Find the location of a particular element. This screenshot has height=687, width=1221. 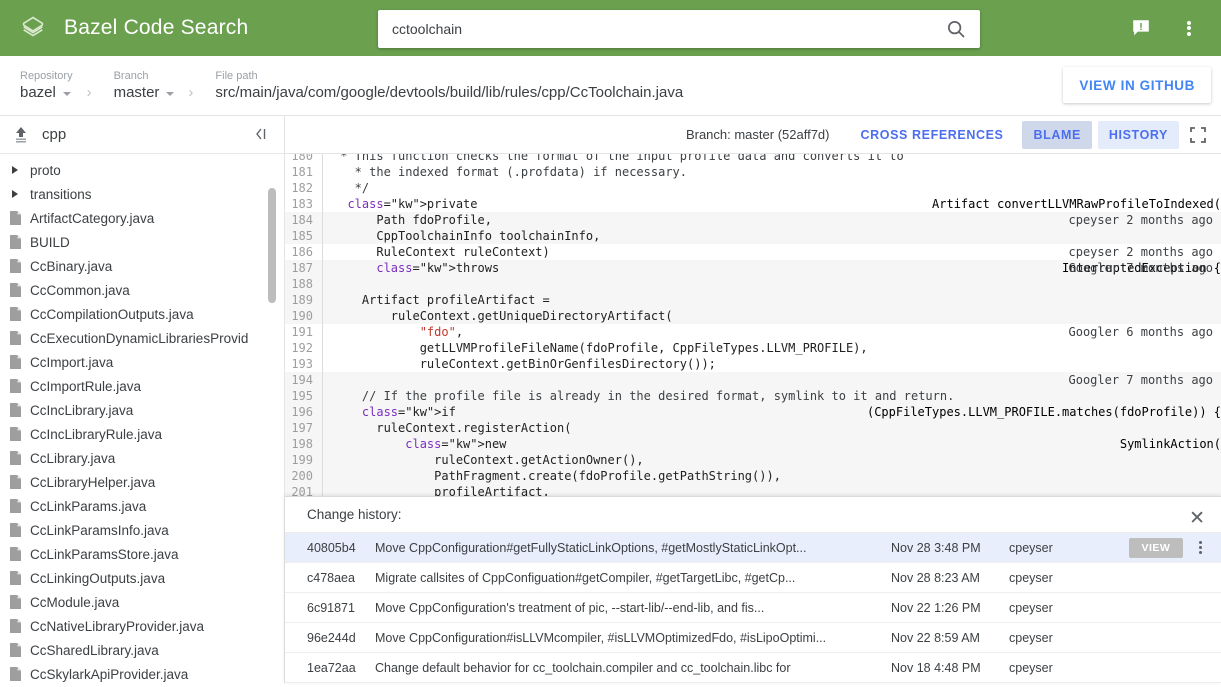

code-line: 189 Artifact profileArtifact = is located at coordinates (753, 300).